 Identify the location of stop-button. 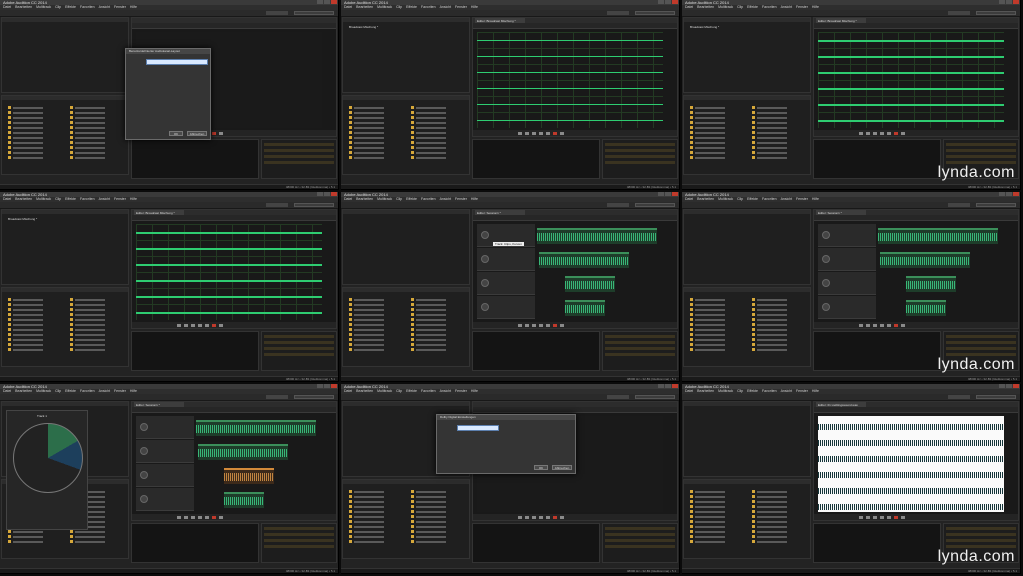
(179, 517).